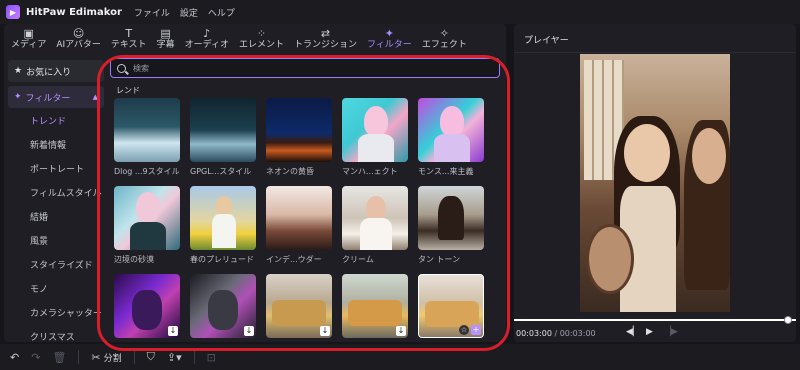 Image resolution: width=800 pixels, height=370 pixels. Describe the element at coordinates (261, 39) in the screenshot. I see `tab-element: ⁘ エレメント` at that location.